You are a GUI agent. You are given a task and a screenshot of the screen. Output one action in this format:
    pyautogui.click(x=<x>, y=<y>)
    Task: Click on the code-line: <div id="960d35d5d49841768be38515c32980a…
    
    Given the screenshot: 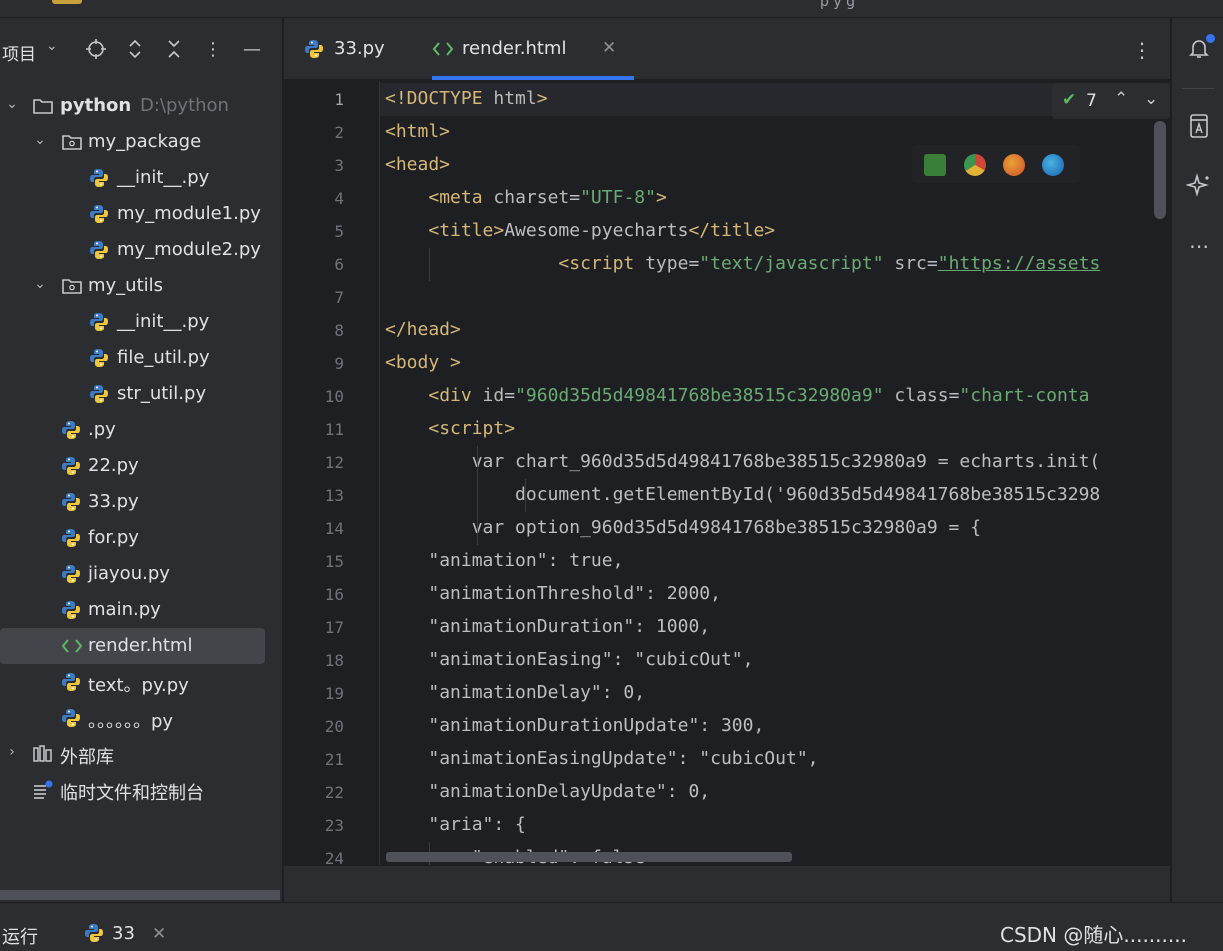 What is the action you would take?
    pyautogui.click(x=737, y=395)
    